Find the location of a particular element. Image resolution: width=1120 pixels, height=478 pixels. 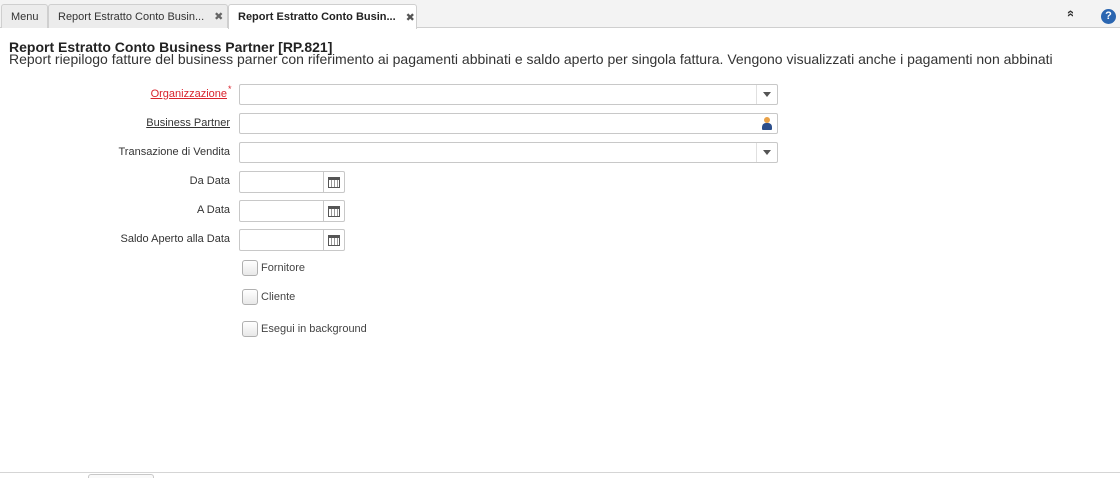

cliente-checkbox is located at coordinates (250, 297).